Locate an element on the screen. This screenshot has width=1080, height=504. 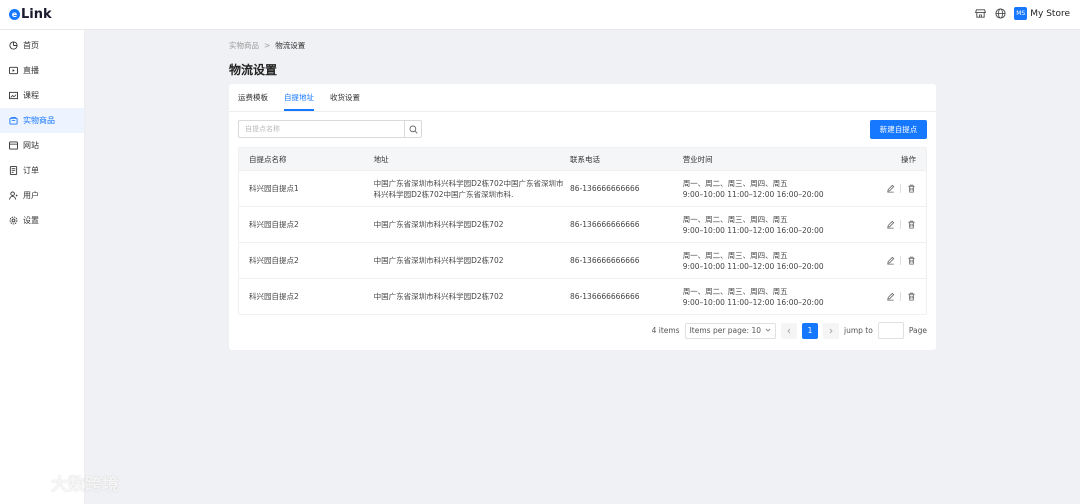
search-input is located at coordinates (321, 129).